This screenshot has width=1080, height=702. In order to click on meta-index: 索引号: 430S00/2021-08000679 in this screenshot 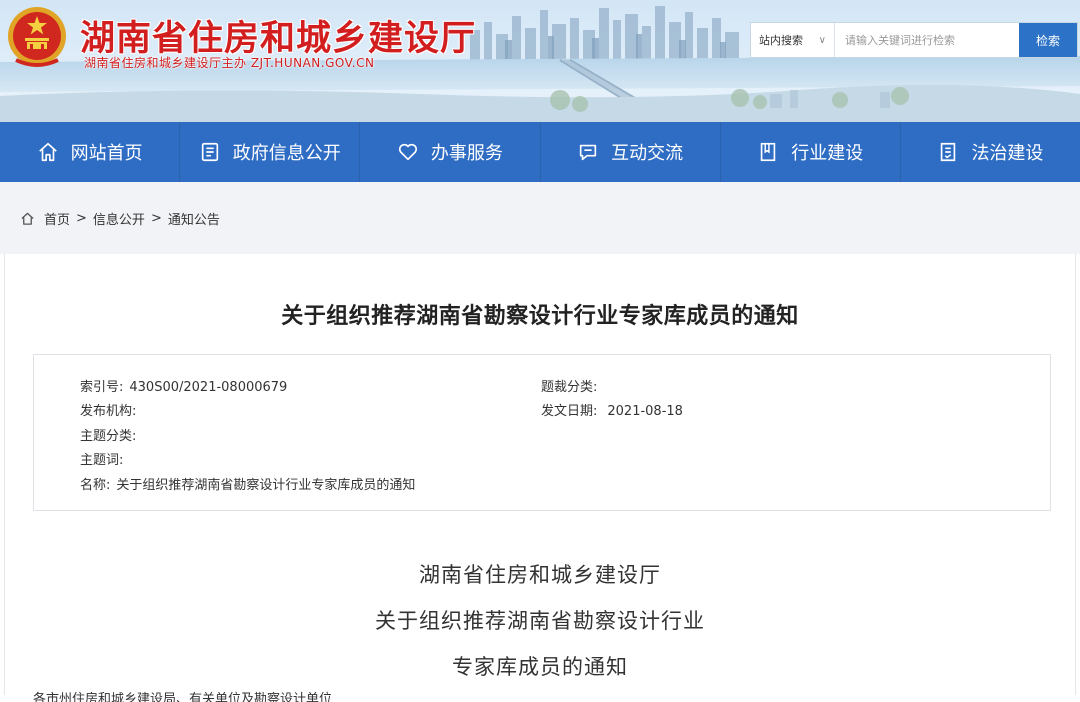, I will do `click(183, 385)`.